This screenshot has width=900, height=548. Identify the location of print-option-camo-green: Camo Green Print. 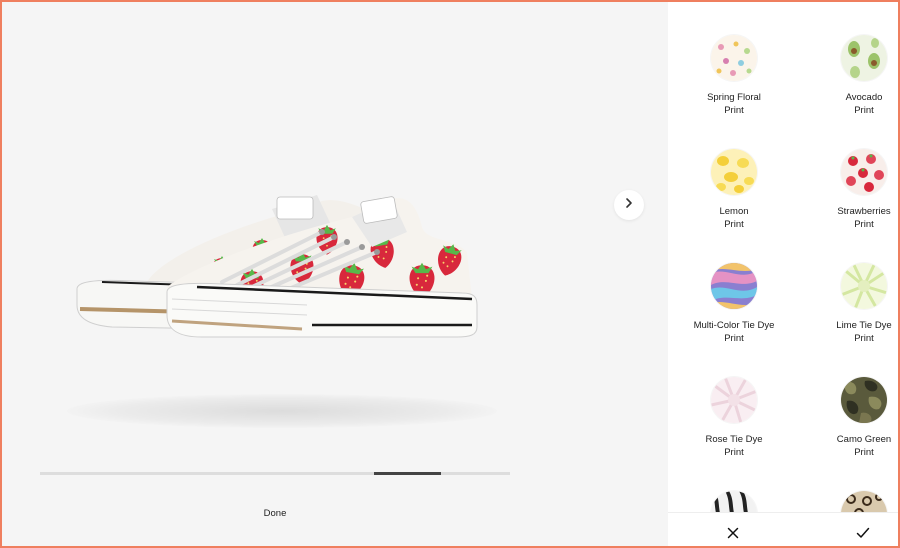
(852, 418).